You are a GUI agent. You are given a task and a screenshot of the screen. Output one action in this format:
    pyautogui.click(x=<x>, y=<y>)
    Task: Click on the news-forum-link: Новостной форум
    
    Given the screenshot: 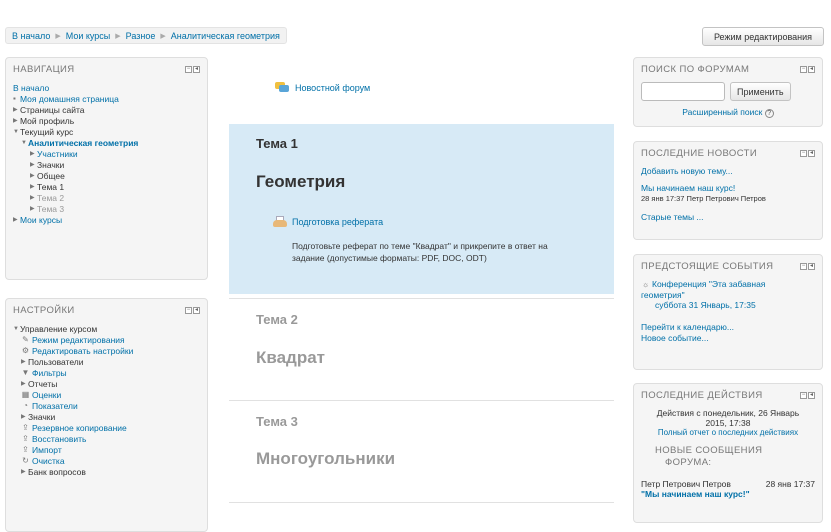 What is the action you would take?
    pyautogui.click(x=332, y=88)
    